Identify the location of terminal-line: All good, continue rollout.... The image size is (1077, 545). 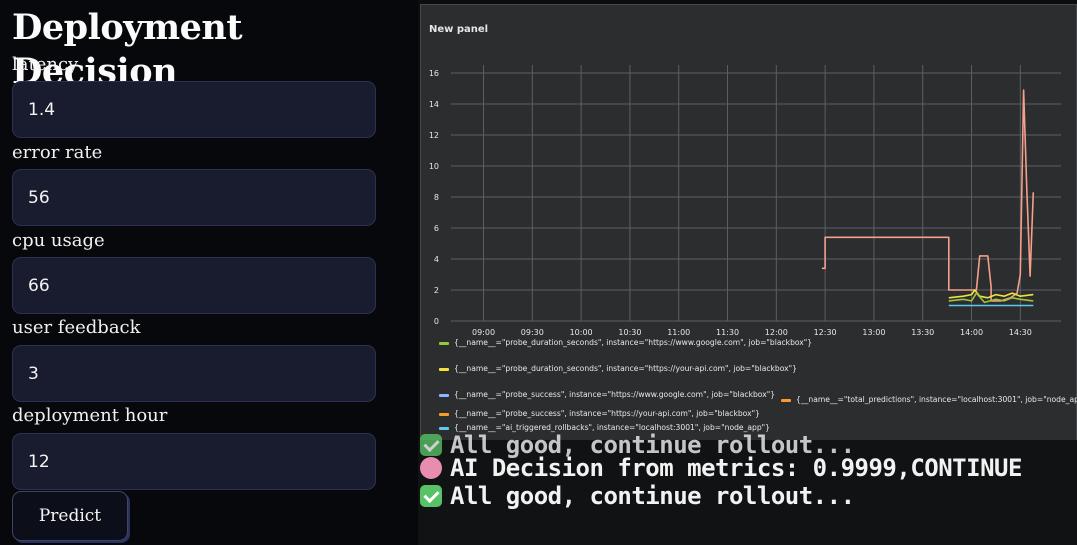
(637, 496).